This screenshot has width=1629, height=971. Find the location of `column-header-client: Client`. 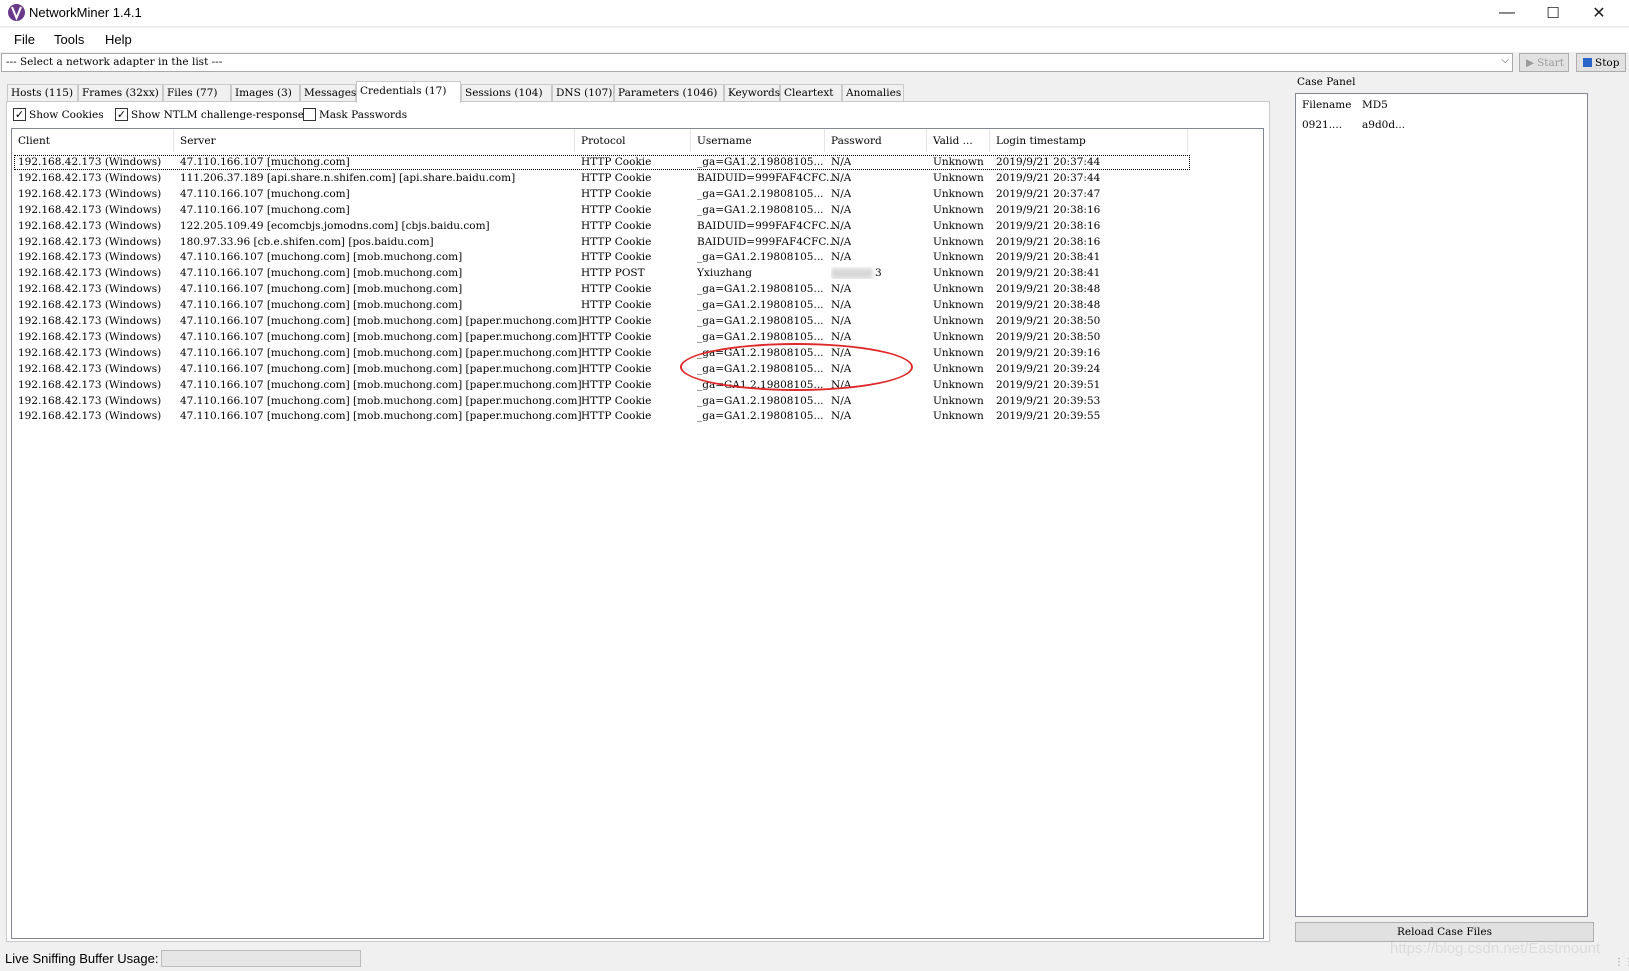

column-header-client: Client is located at coordinates (93, 140).